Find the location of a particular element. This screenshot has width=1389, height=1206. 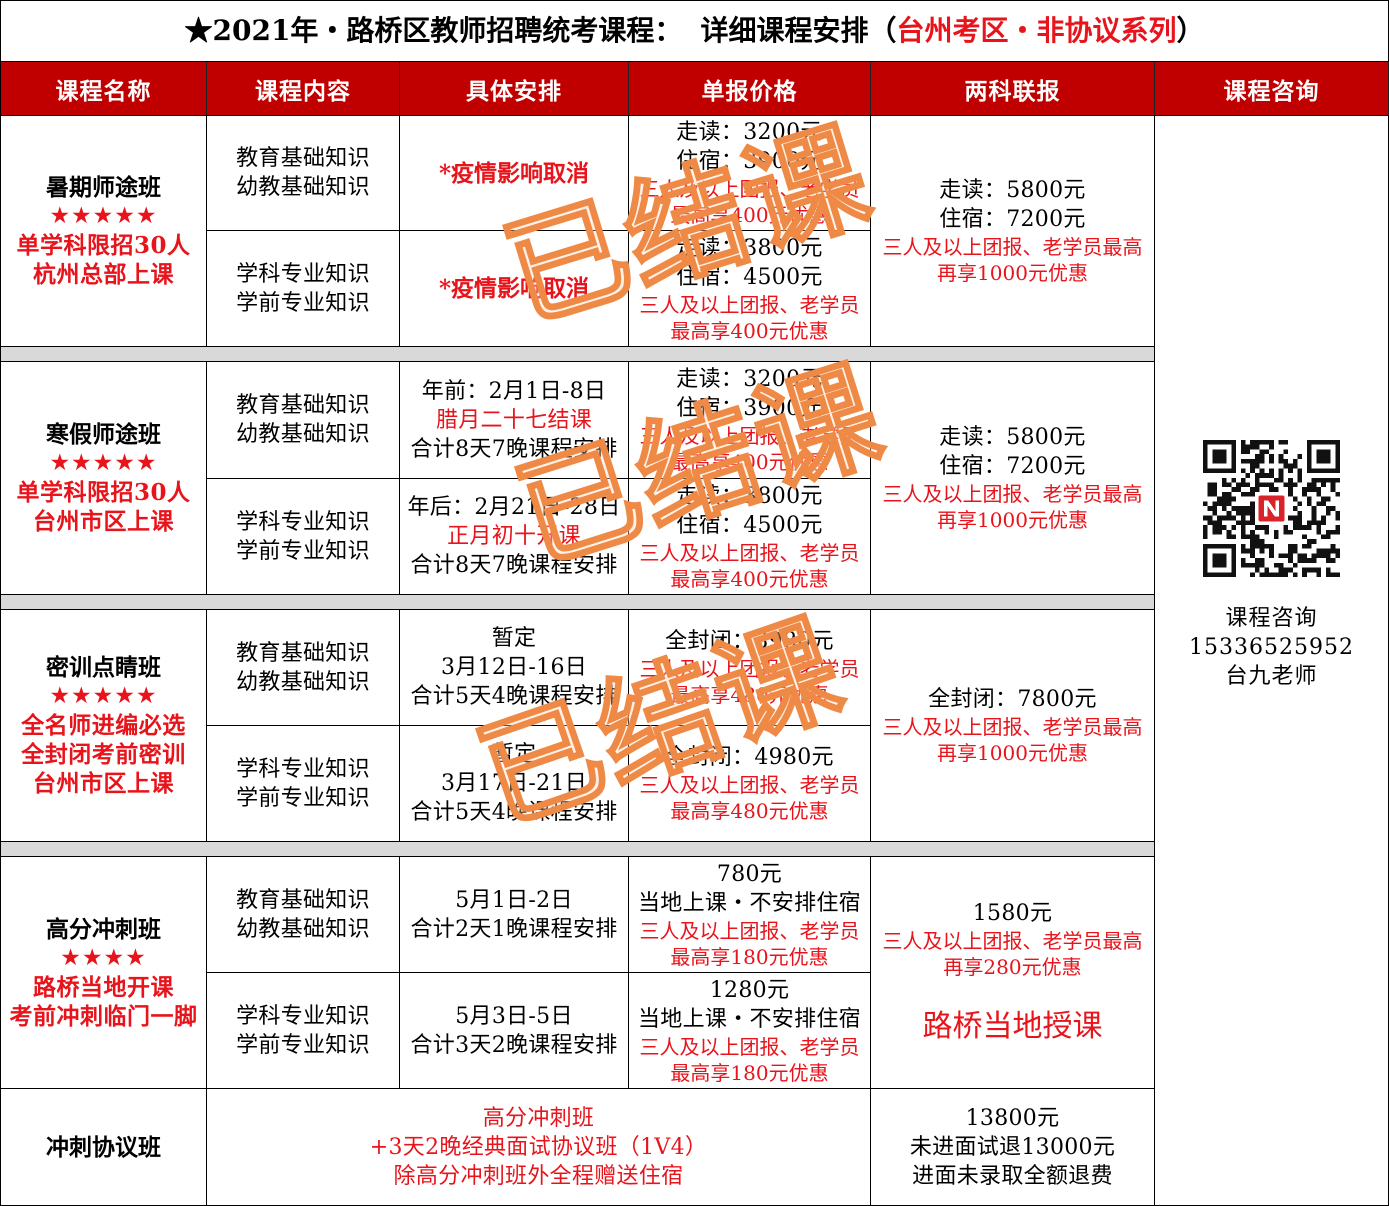

course-note: 全名师进编必选 is located at coordinates (103, 725).